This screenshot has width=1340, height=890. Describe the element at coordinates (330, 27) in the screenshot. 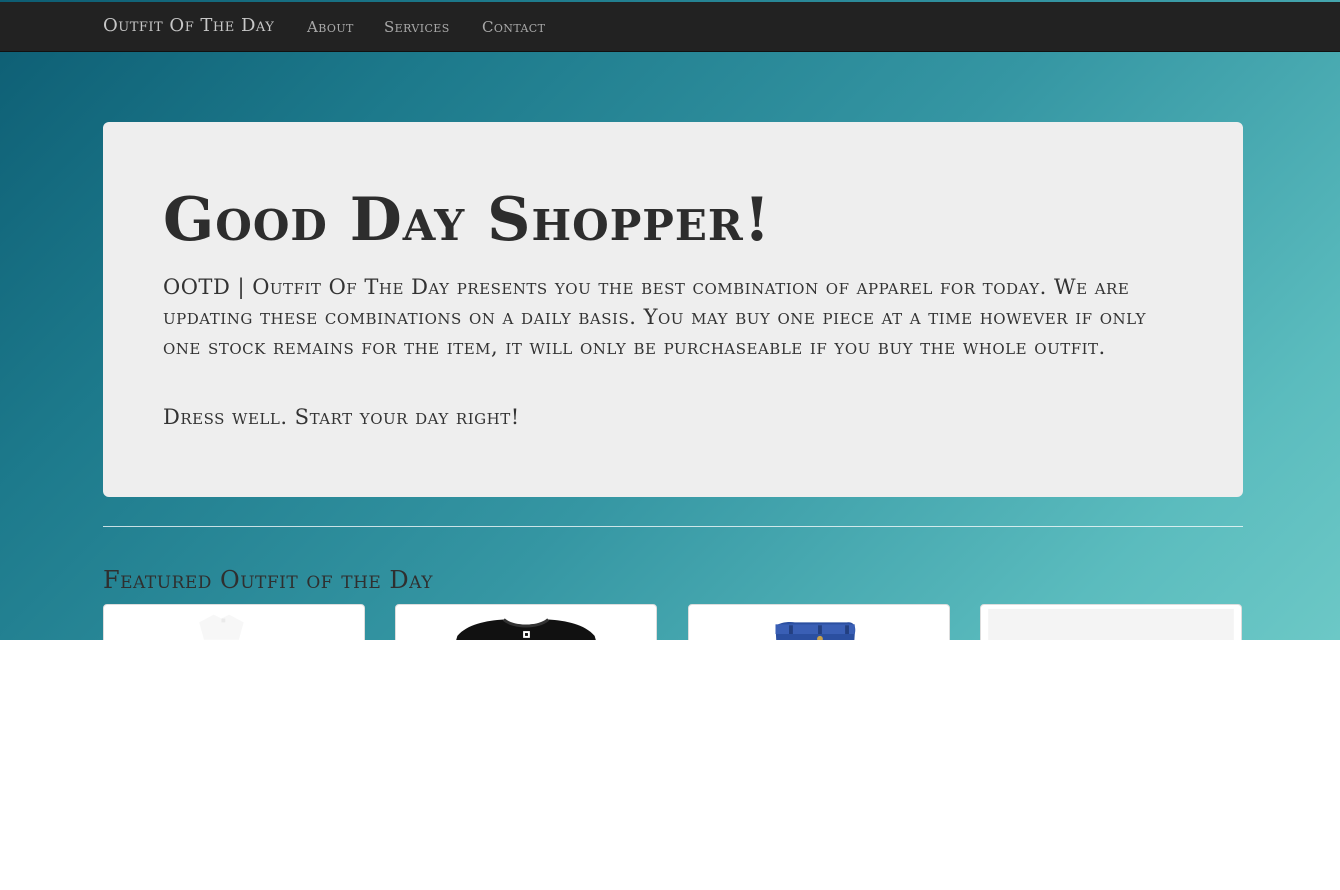

I see `nav-link-about: About` at that location.